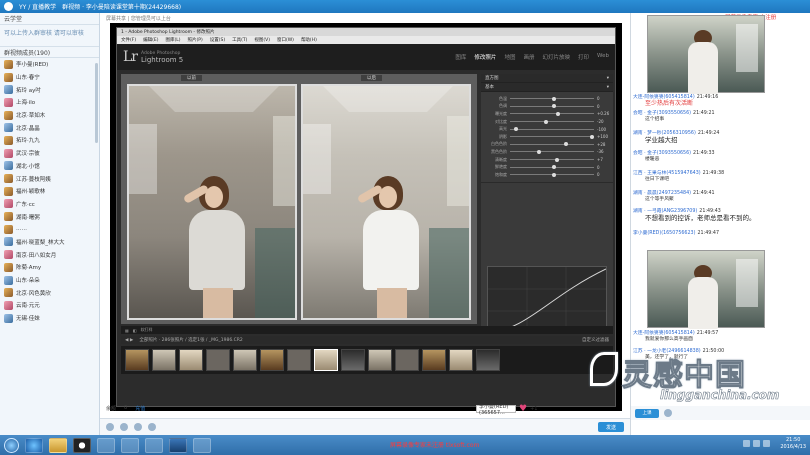 Image resolution: width=810 pixels, height=455 pixels. Describe the element at coordinates (49, 242) in the screenshot. I see `member-item: 福州·晓蓝梨_林大大` at that location.